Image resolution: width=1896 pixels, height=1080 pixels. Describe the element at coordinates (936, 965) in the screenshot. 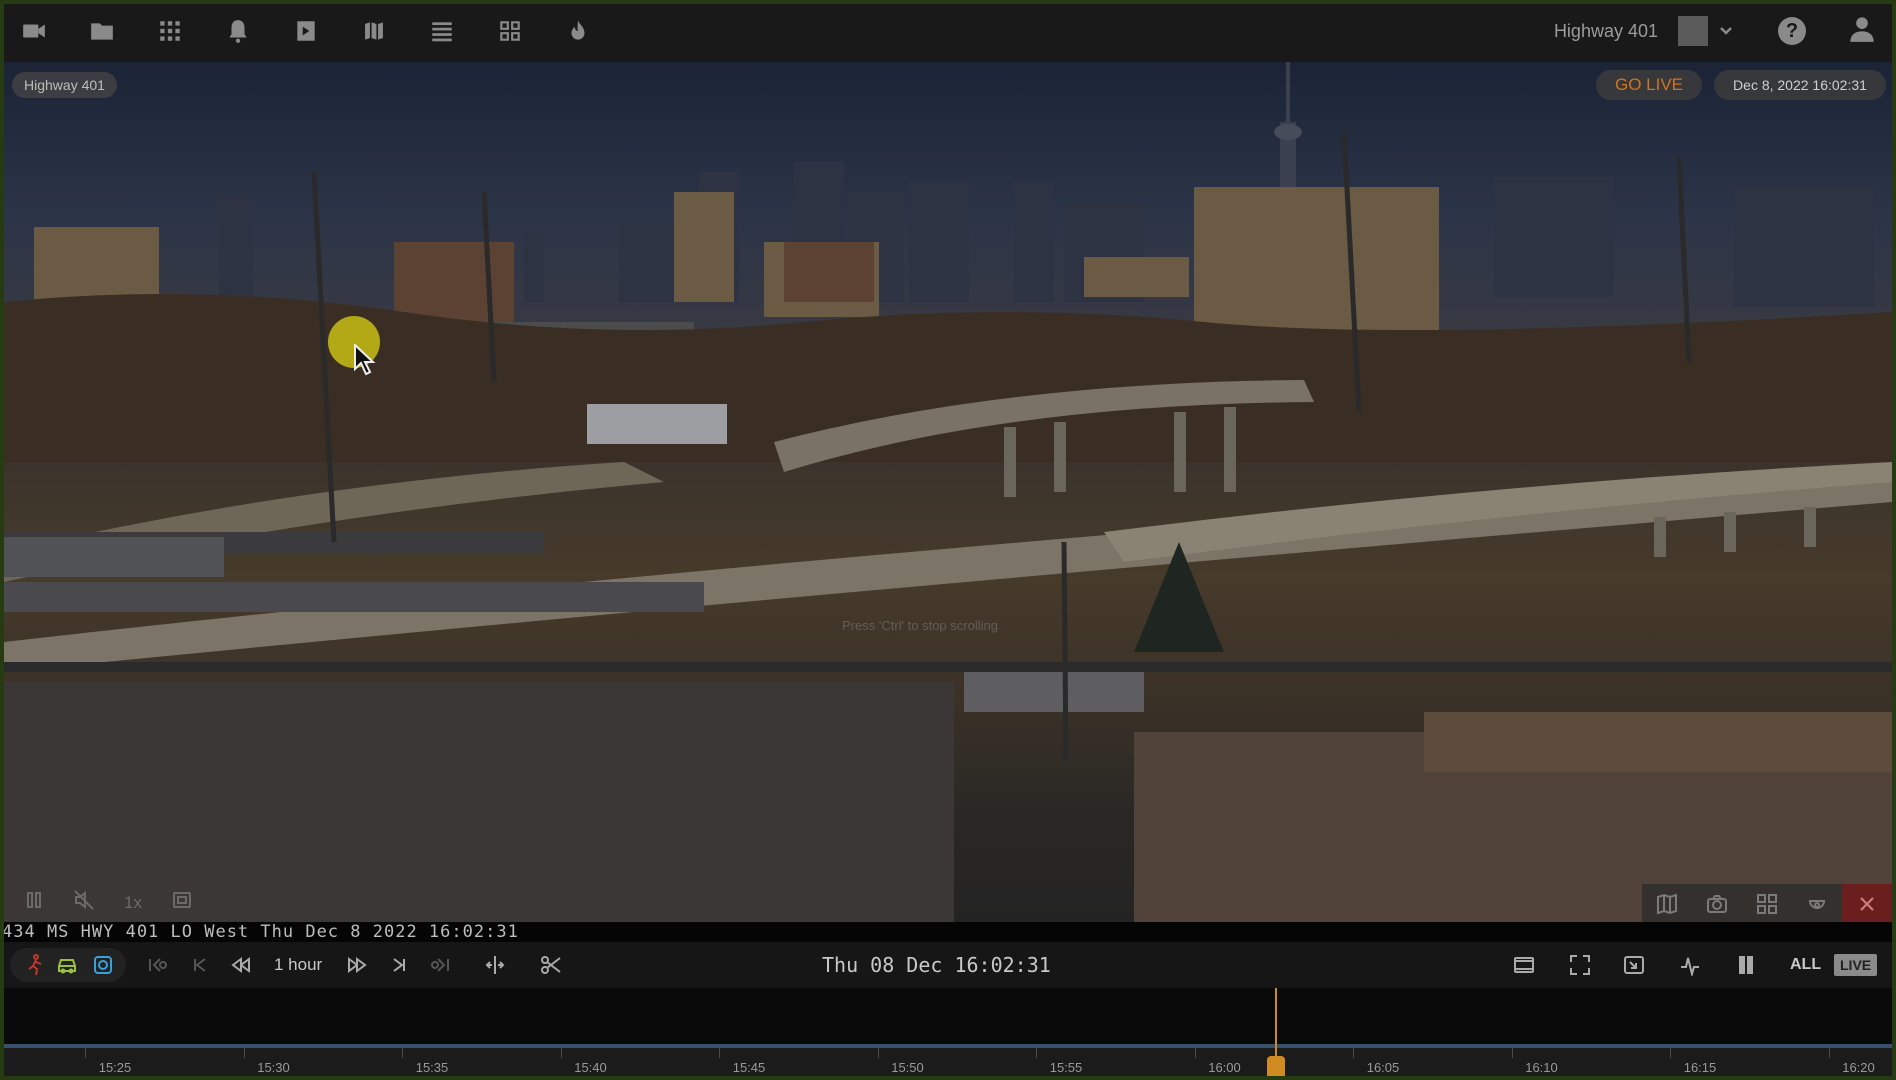

I see `current-time-display: Thu 08 Dec 16:02:31` at that location.